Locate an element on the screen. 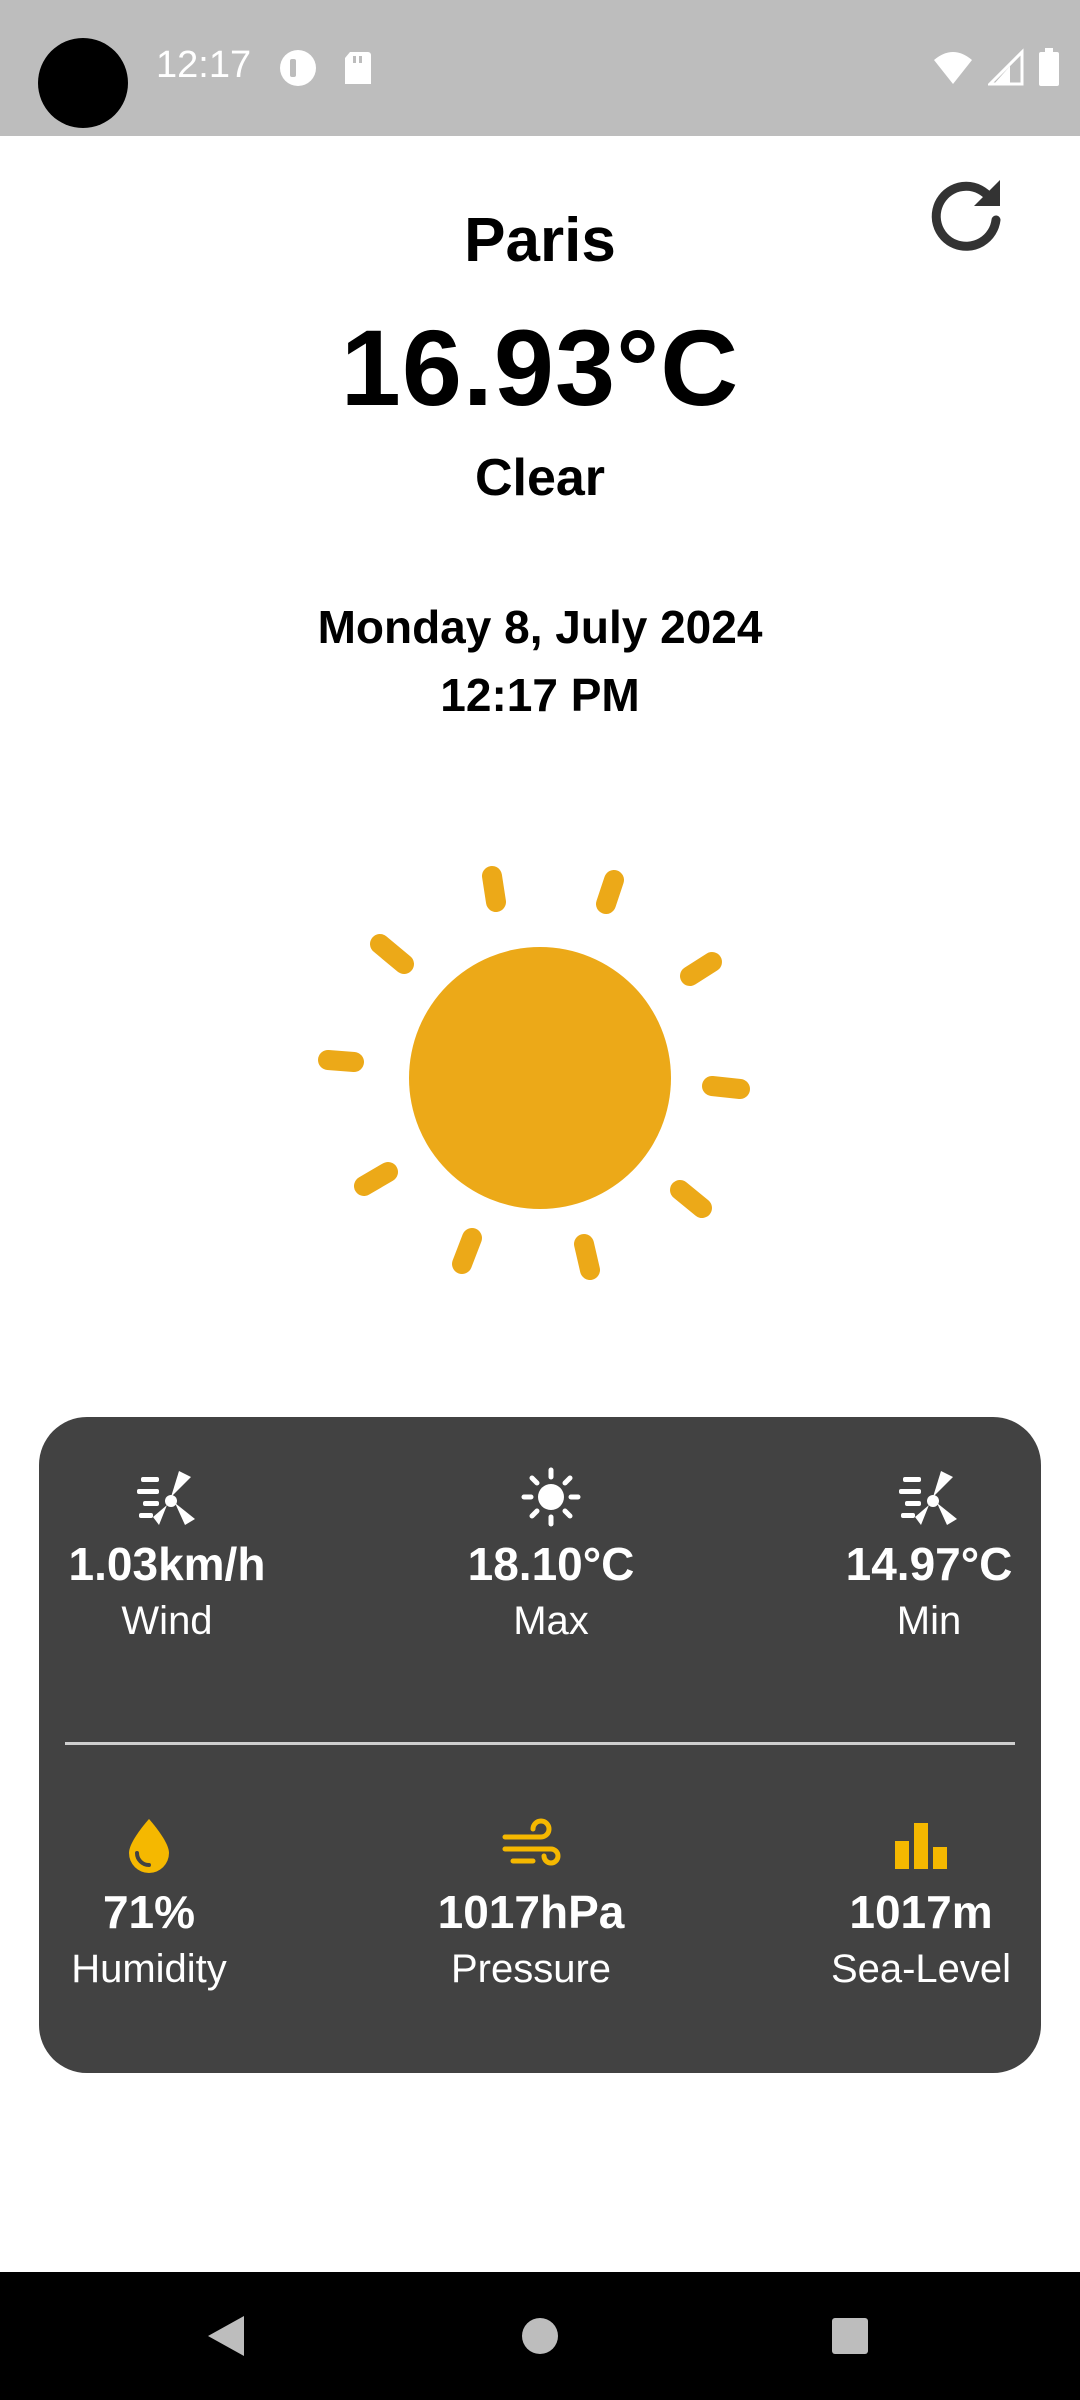 The image size is (1080, 2400). wind-stat: 1.03km/h Wind is located at coordinates (167, 1555).